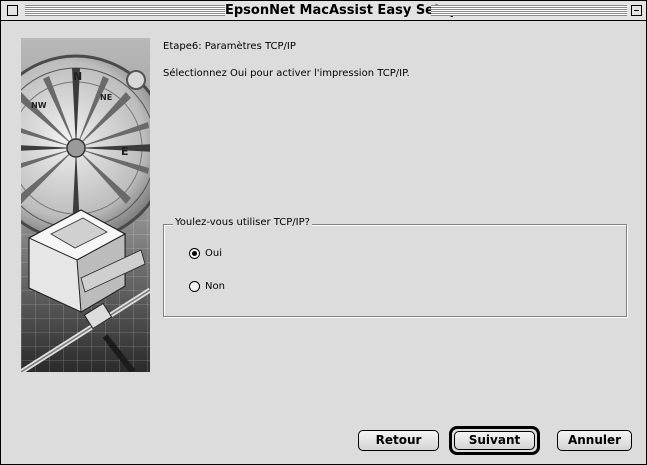  What do you see at coordinates (342, 10) in the screenshot?
I see `window-title: EpsonNet MacAssist Easy Setup` at bounding box center [342, 10].